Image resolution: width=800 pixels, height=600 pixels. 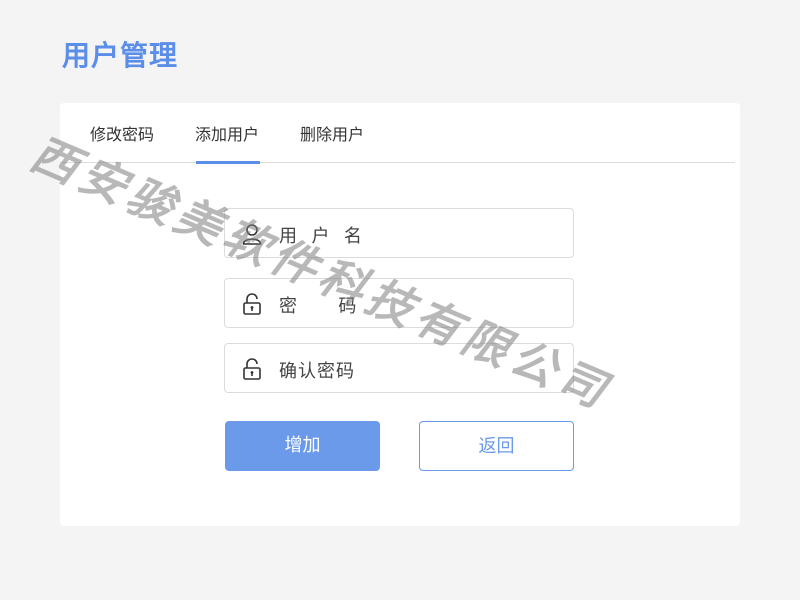 I want to click on add-button: 增加, so click(x=302, y=446).